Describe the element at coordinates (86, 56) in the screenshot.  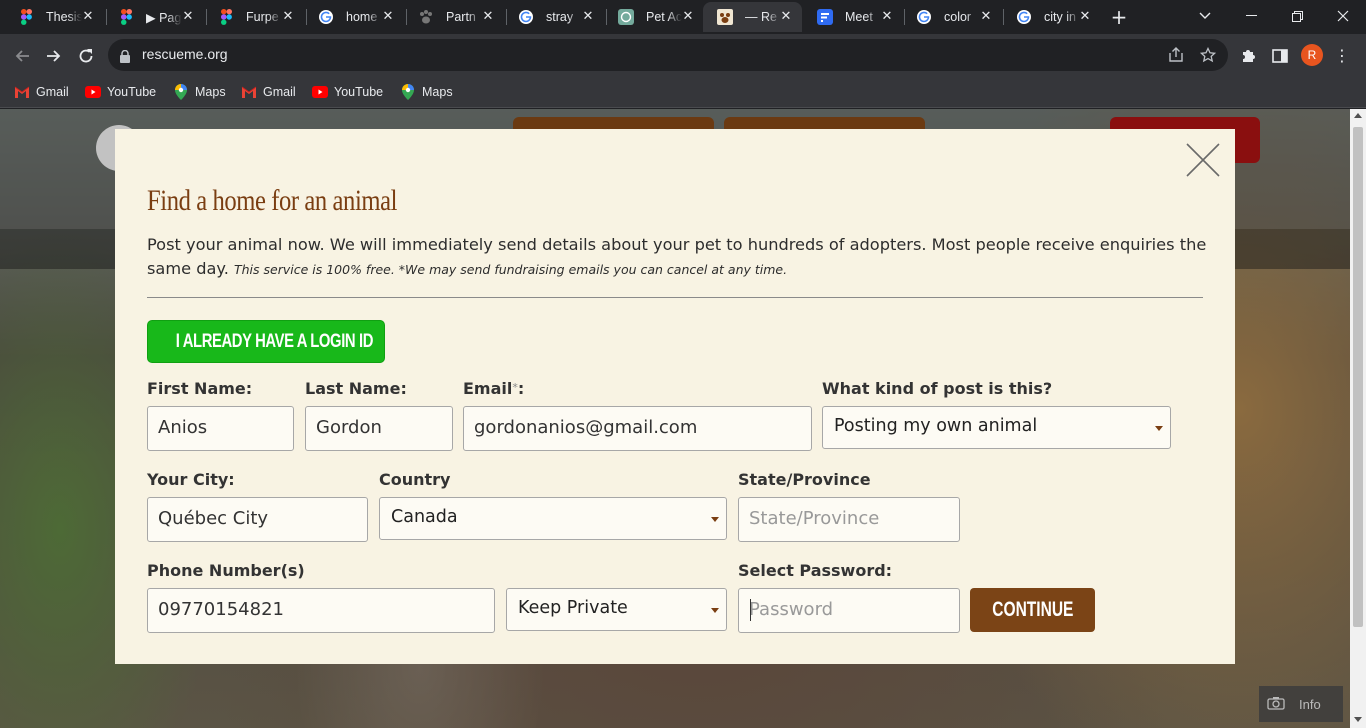
I see `reload-icon` at that location.